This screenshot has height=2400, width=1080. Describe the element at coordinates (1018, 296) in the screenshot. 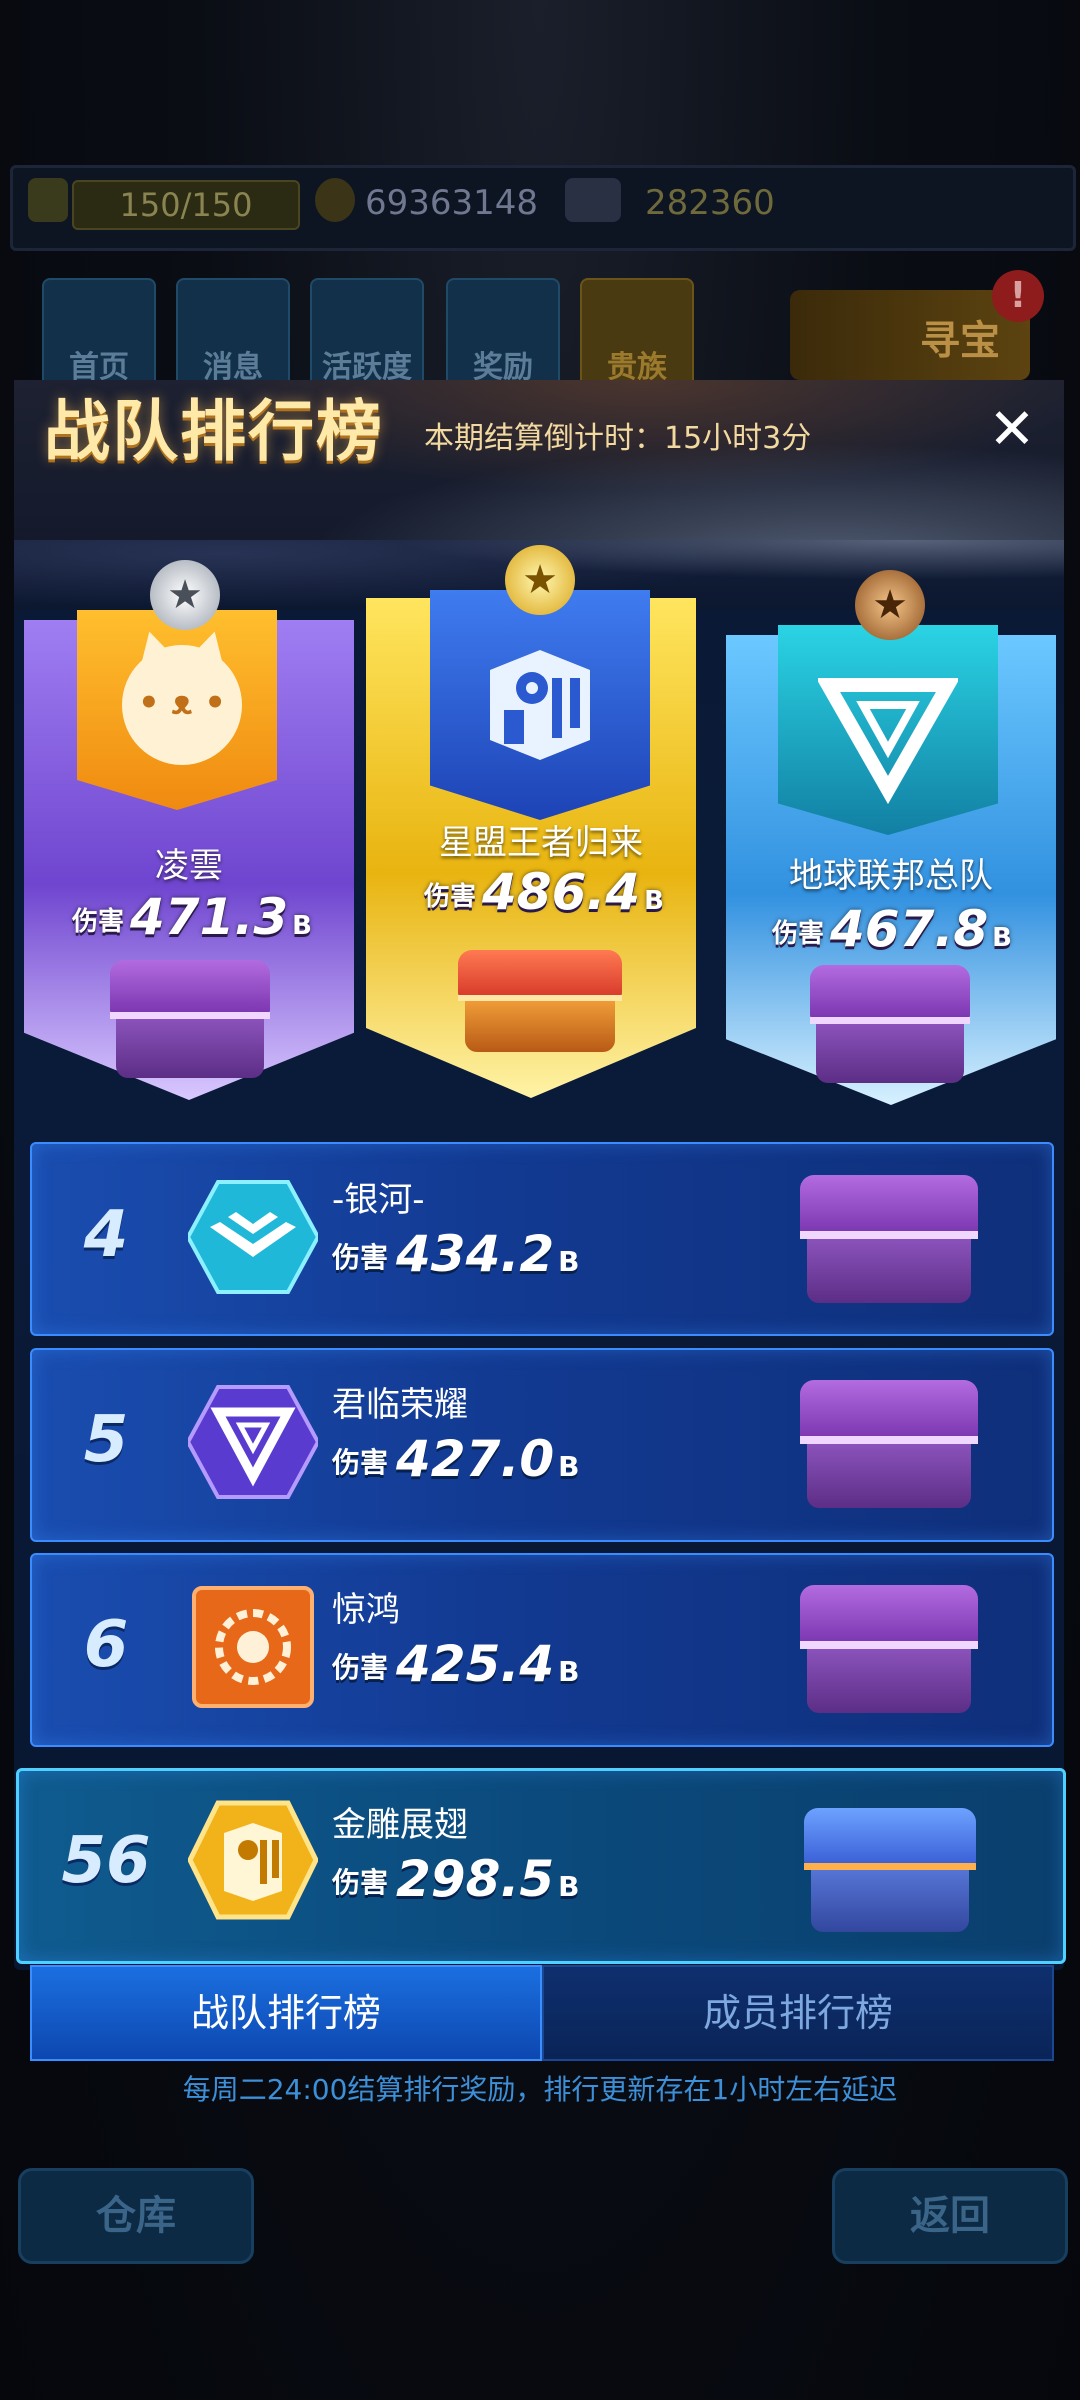

I see `treasure-alert-badge: !` at that location.